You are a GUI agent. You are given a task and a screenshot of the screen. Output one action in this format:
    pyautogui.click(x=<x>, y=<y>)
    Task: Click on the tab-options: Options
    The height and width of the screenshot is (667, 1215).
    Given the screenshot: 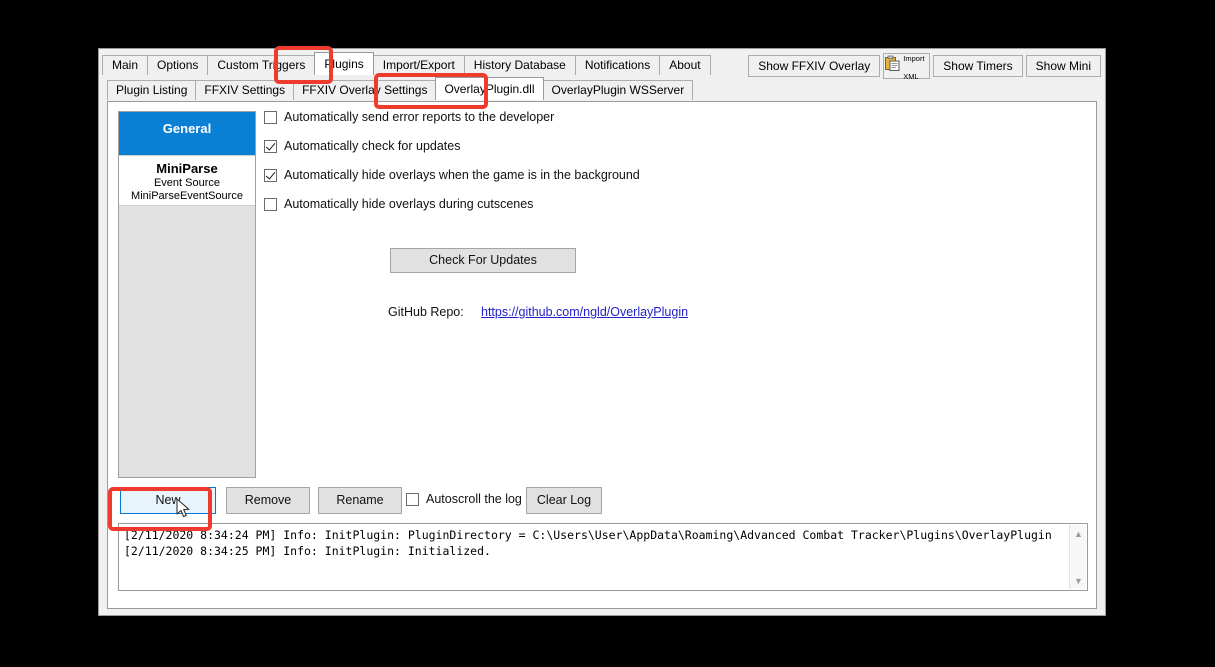 What is the action you would take?
    pyautogui.click(x=178, y=65)
    